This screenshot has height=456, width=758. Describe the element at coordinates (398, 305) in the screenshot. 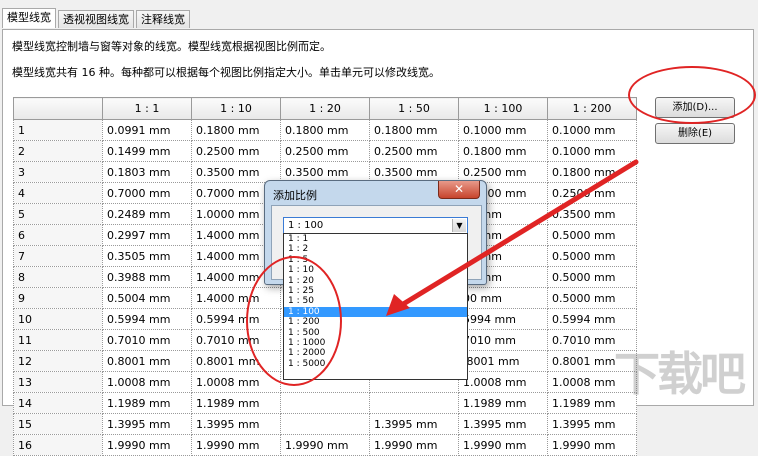

I see `red-arrow-head` at that location.